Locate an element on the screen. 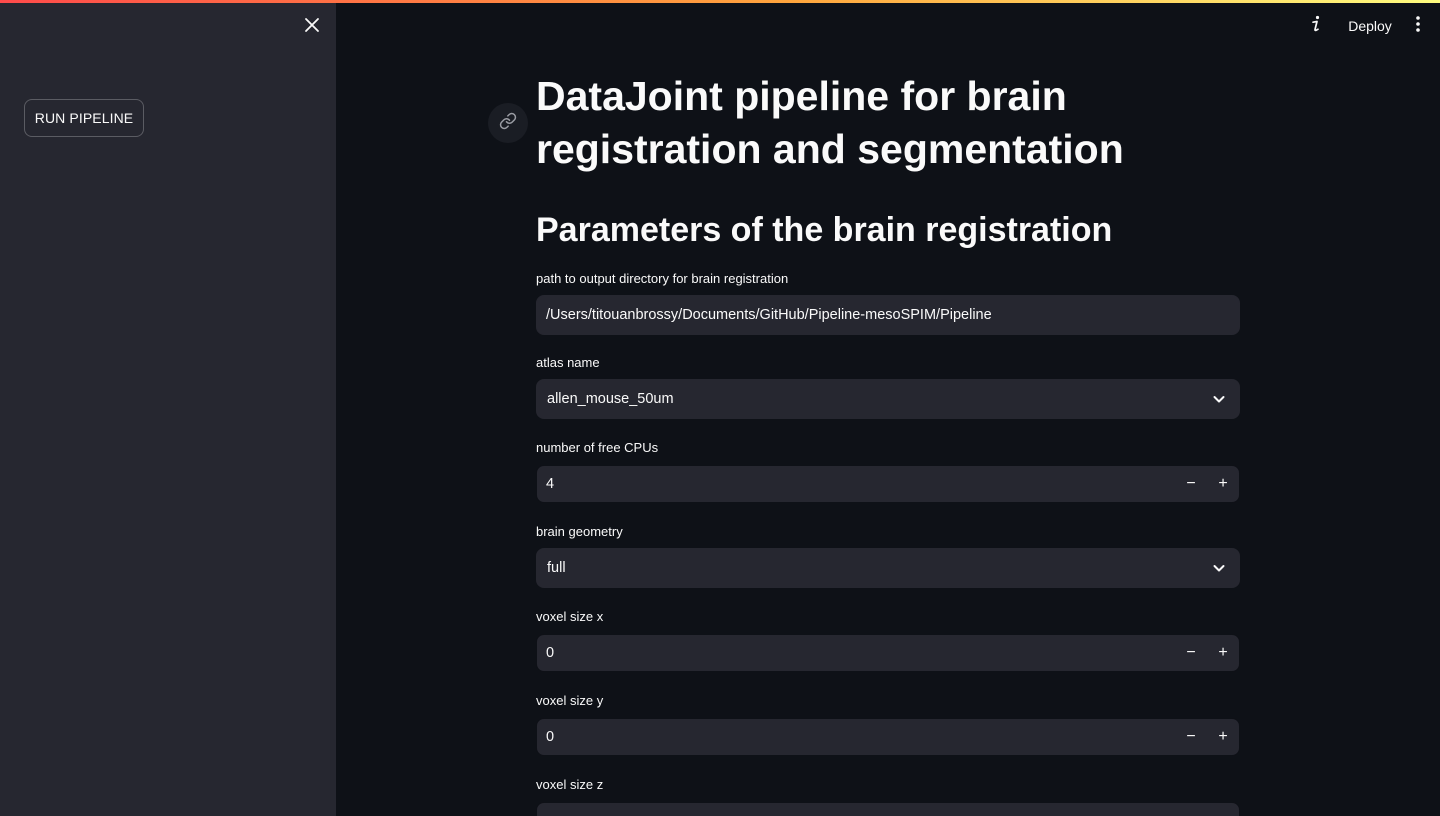 The width and height of the screenshot is (1440, 816). decoration-top-gradient is located at coordinates (720, 1).